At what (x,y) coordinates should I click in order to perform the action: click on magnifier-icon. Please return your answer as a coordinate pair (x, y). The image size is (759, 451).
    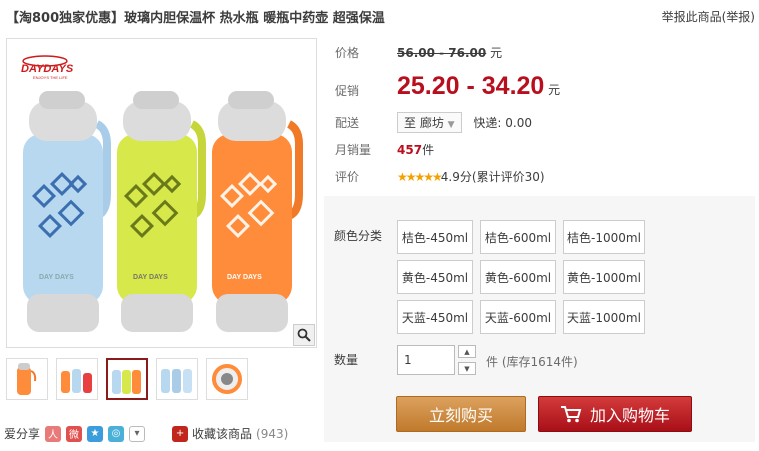
    Looking at the image, I should click on (304, 335).